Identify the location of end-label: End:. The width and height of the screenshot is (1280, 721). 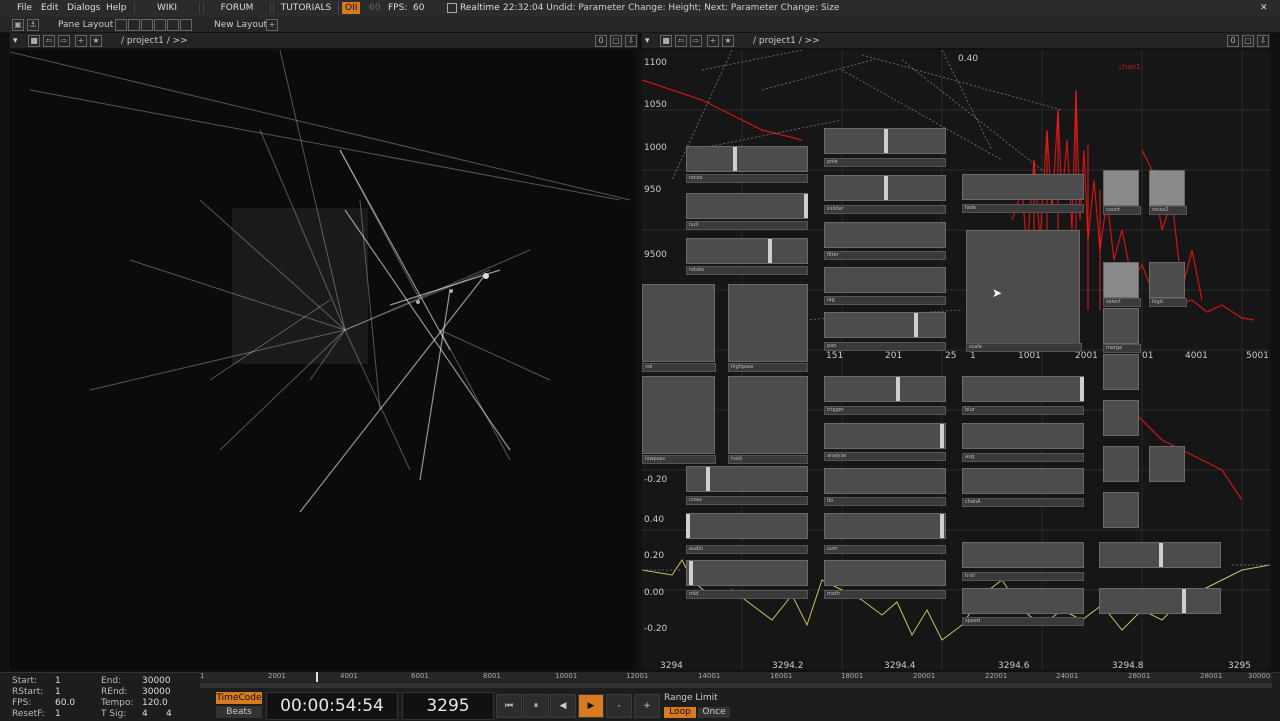
(111, 681).